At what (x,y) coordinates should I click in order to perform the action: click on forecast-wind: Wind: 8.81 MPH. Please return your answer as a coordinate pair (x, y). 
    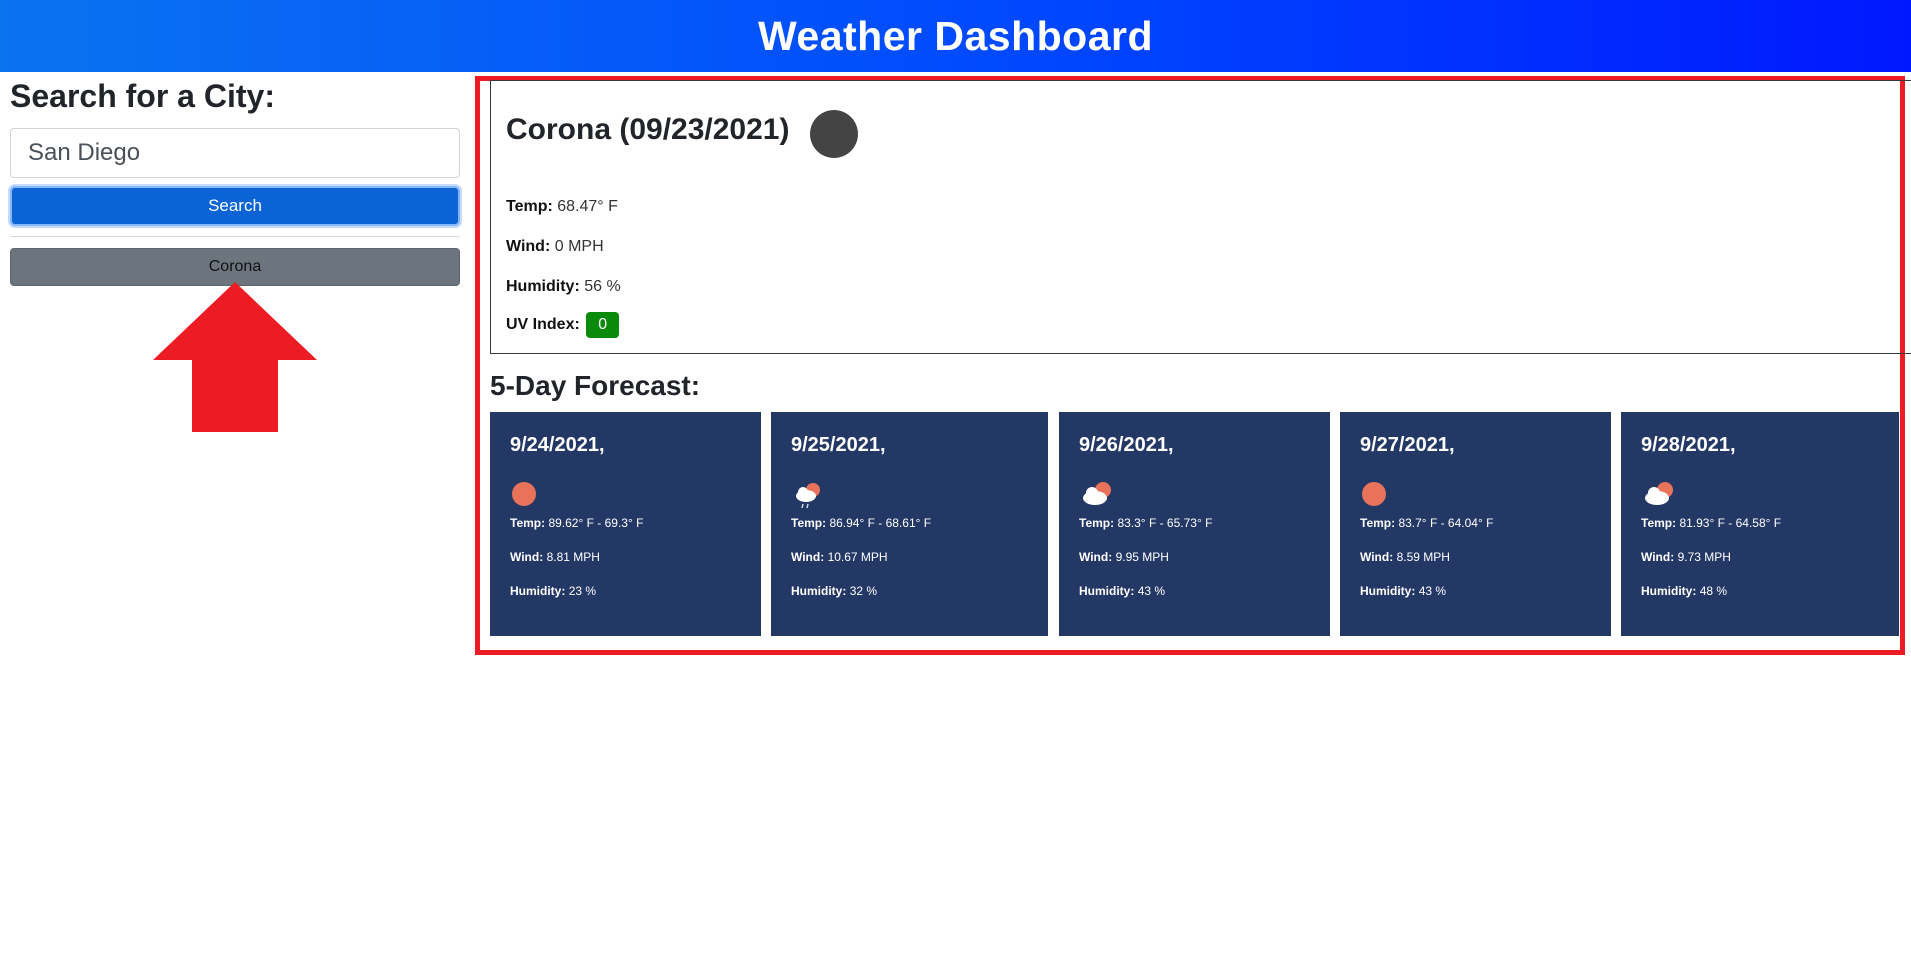
    Looking at the image, I should click on (555, 557).